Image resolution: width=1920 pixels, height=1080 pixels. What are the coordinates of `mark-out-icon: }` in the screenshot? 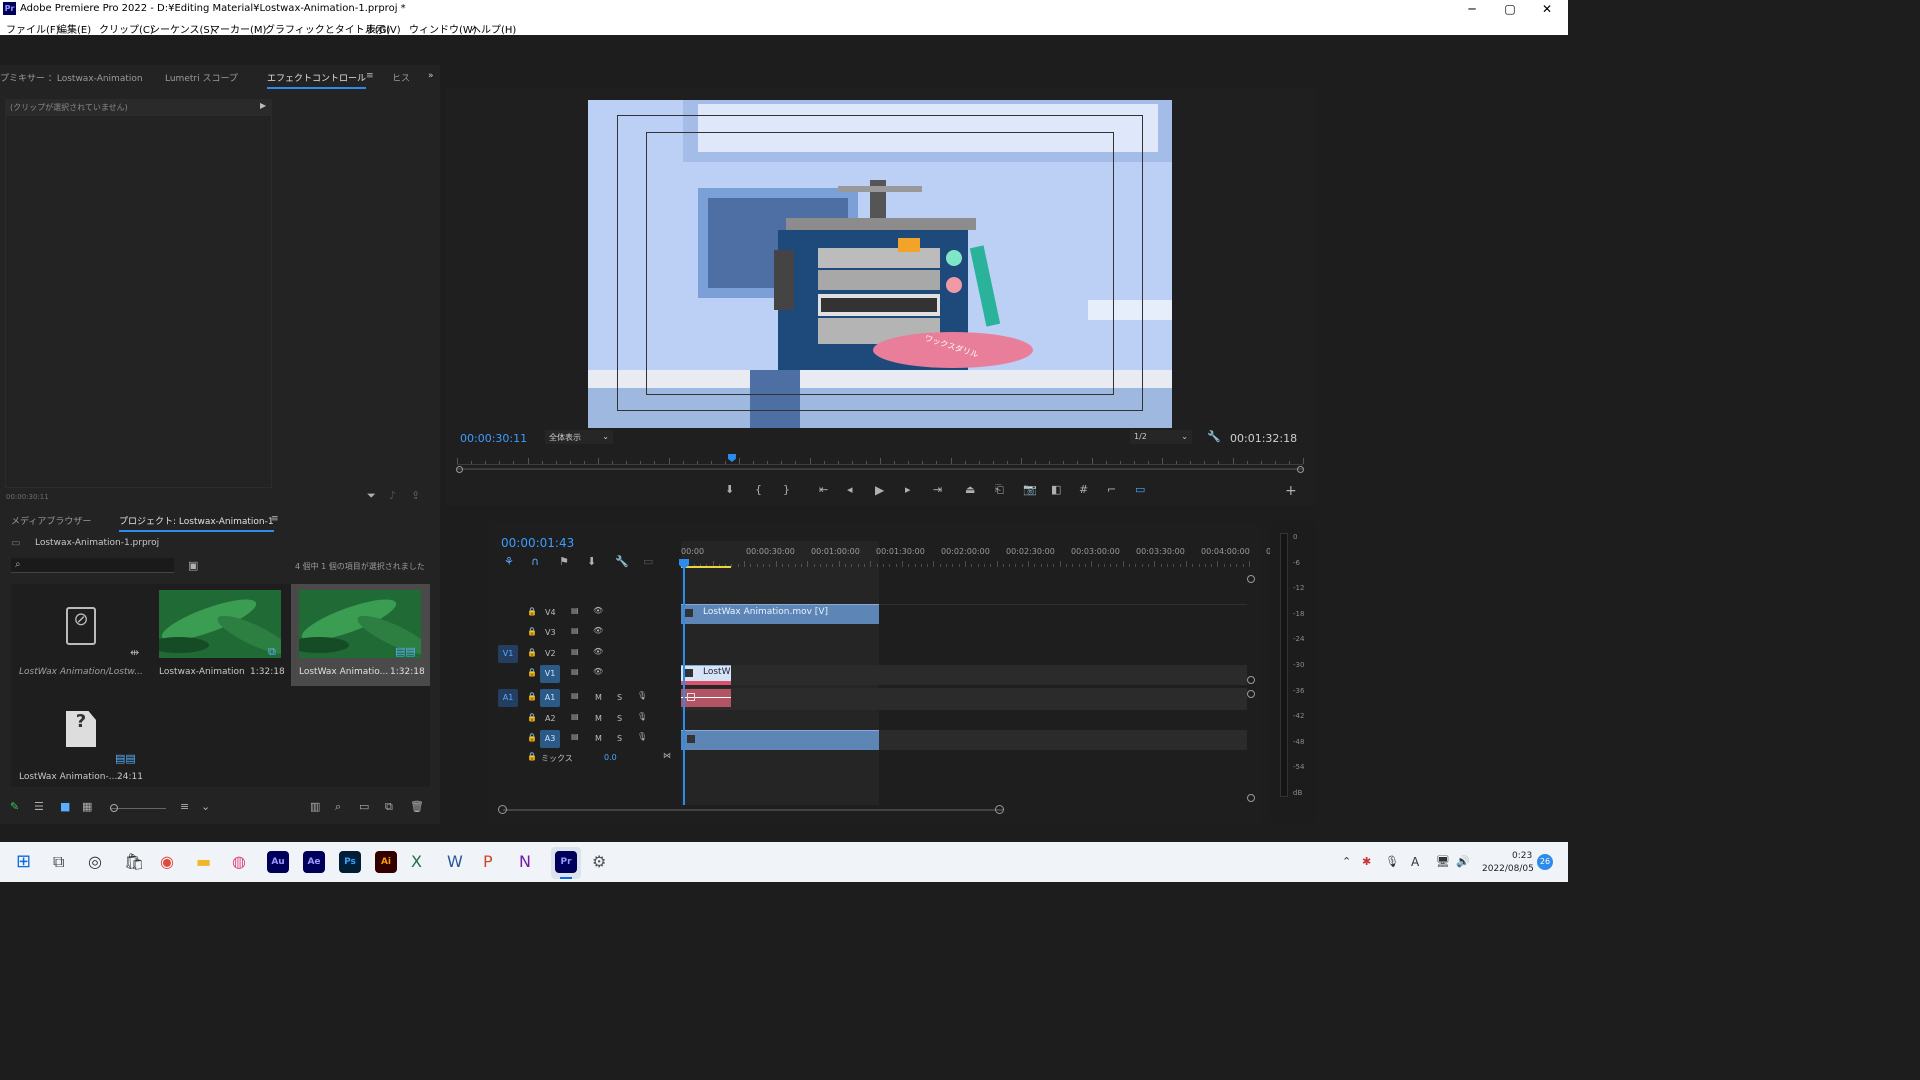 It's located at (786, 489).